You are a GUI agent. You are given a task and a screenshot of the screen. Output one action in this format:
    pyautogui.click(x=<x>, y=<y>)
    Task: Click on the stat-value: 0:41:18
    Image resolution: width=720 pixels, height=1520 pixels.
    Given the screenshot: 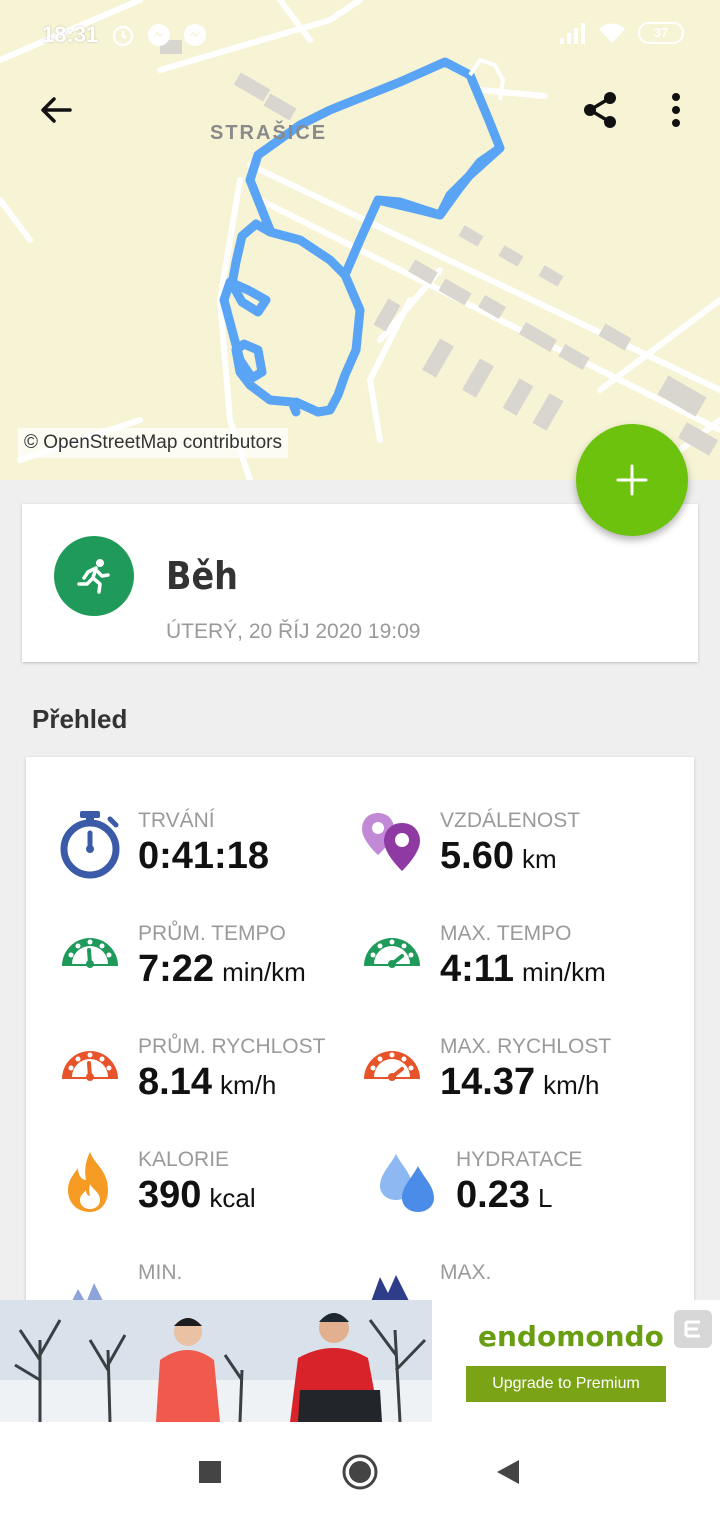 What is the action you would take?
    pyautogui.click(x=207, y=856)
    